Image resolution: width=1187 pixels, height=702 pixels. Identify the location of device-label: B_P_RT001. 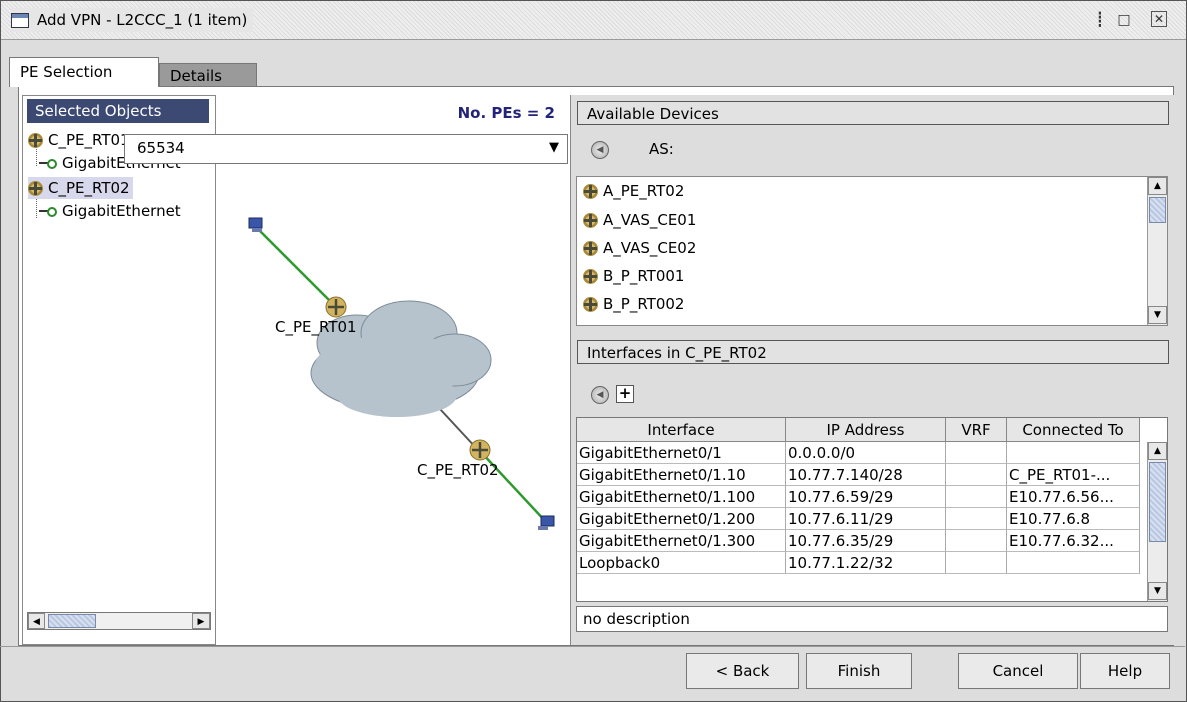
(644, 276).